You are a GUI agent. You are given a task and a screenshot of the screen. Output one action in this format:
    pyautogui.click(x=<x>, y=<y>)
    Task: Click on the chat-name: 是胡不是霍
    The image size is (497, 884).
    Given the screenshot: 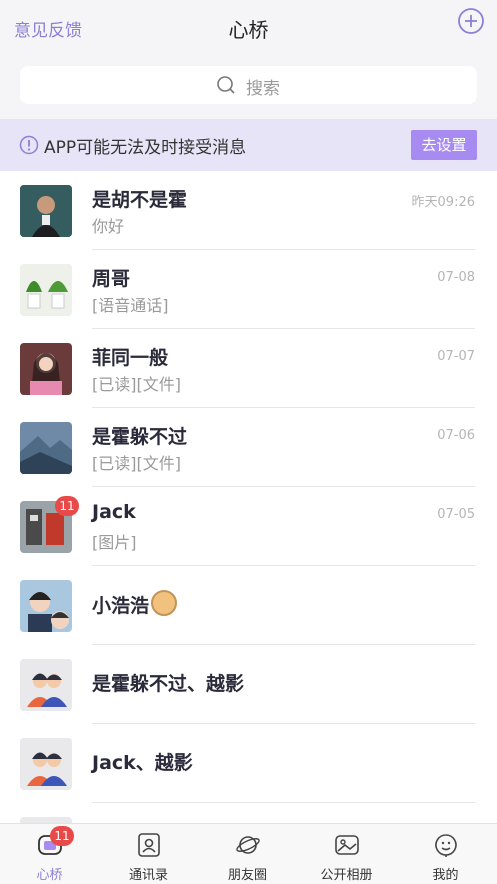 What is the action you would take?
    pyautogui.click(x=140, y=200)
    